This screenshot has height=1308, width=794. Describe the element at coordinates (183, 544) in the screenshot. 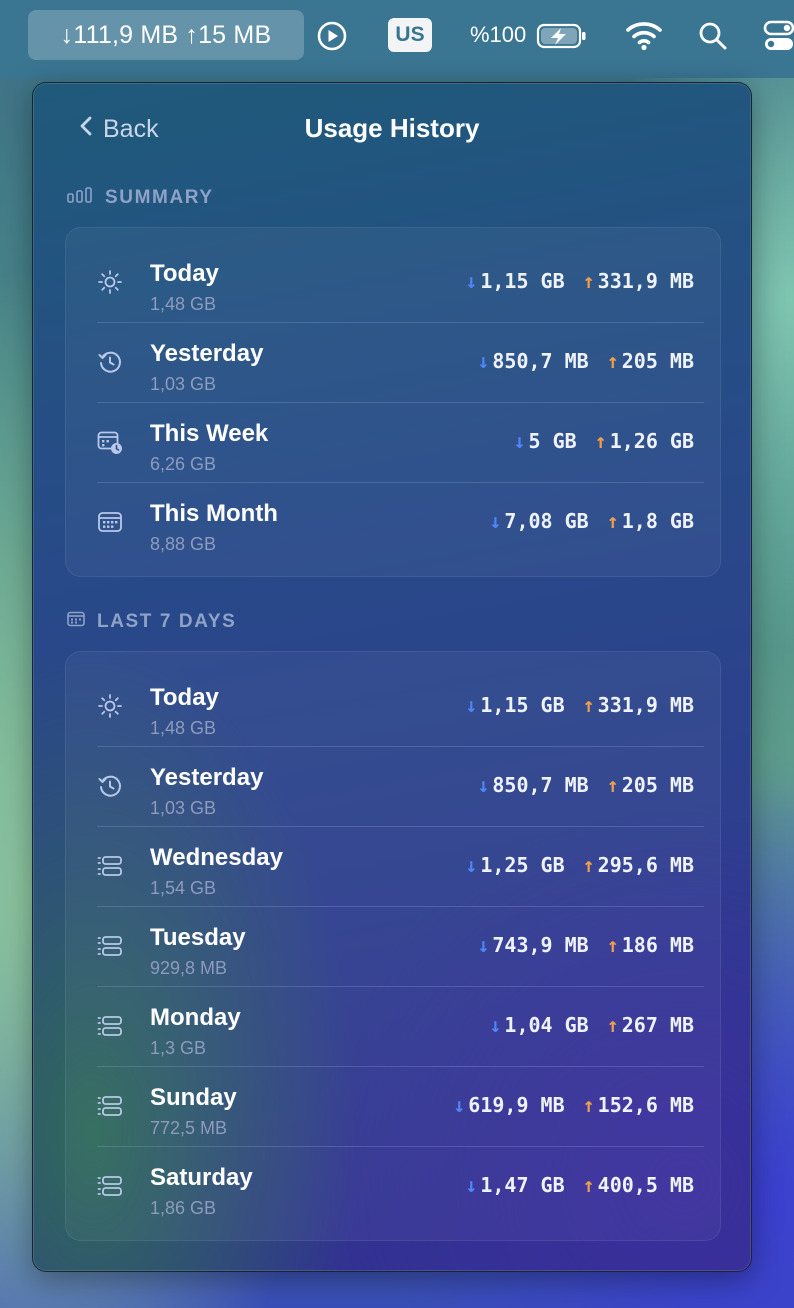

I see `row-total: 8,88 GB` at that location.